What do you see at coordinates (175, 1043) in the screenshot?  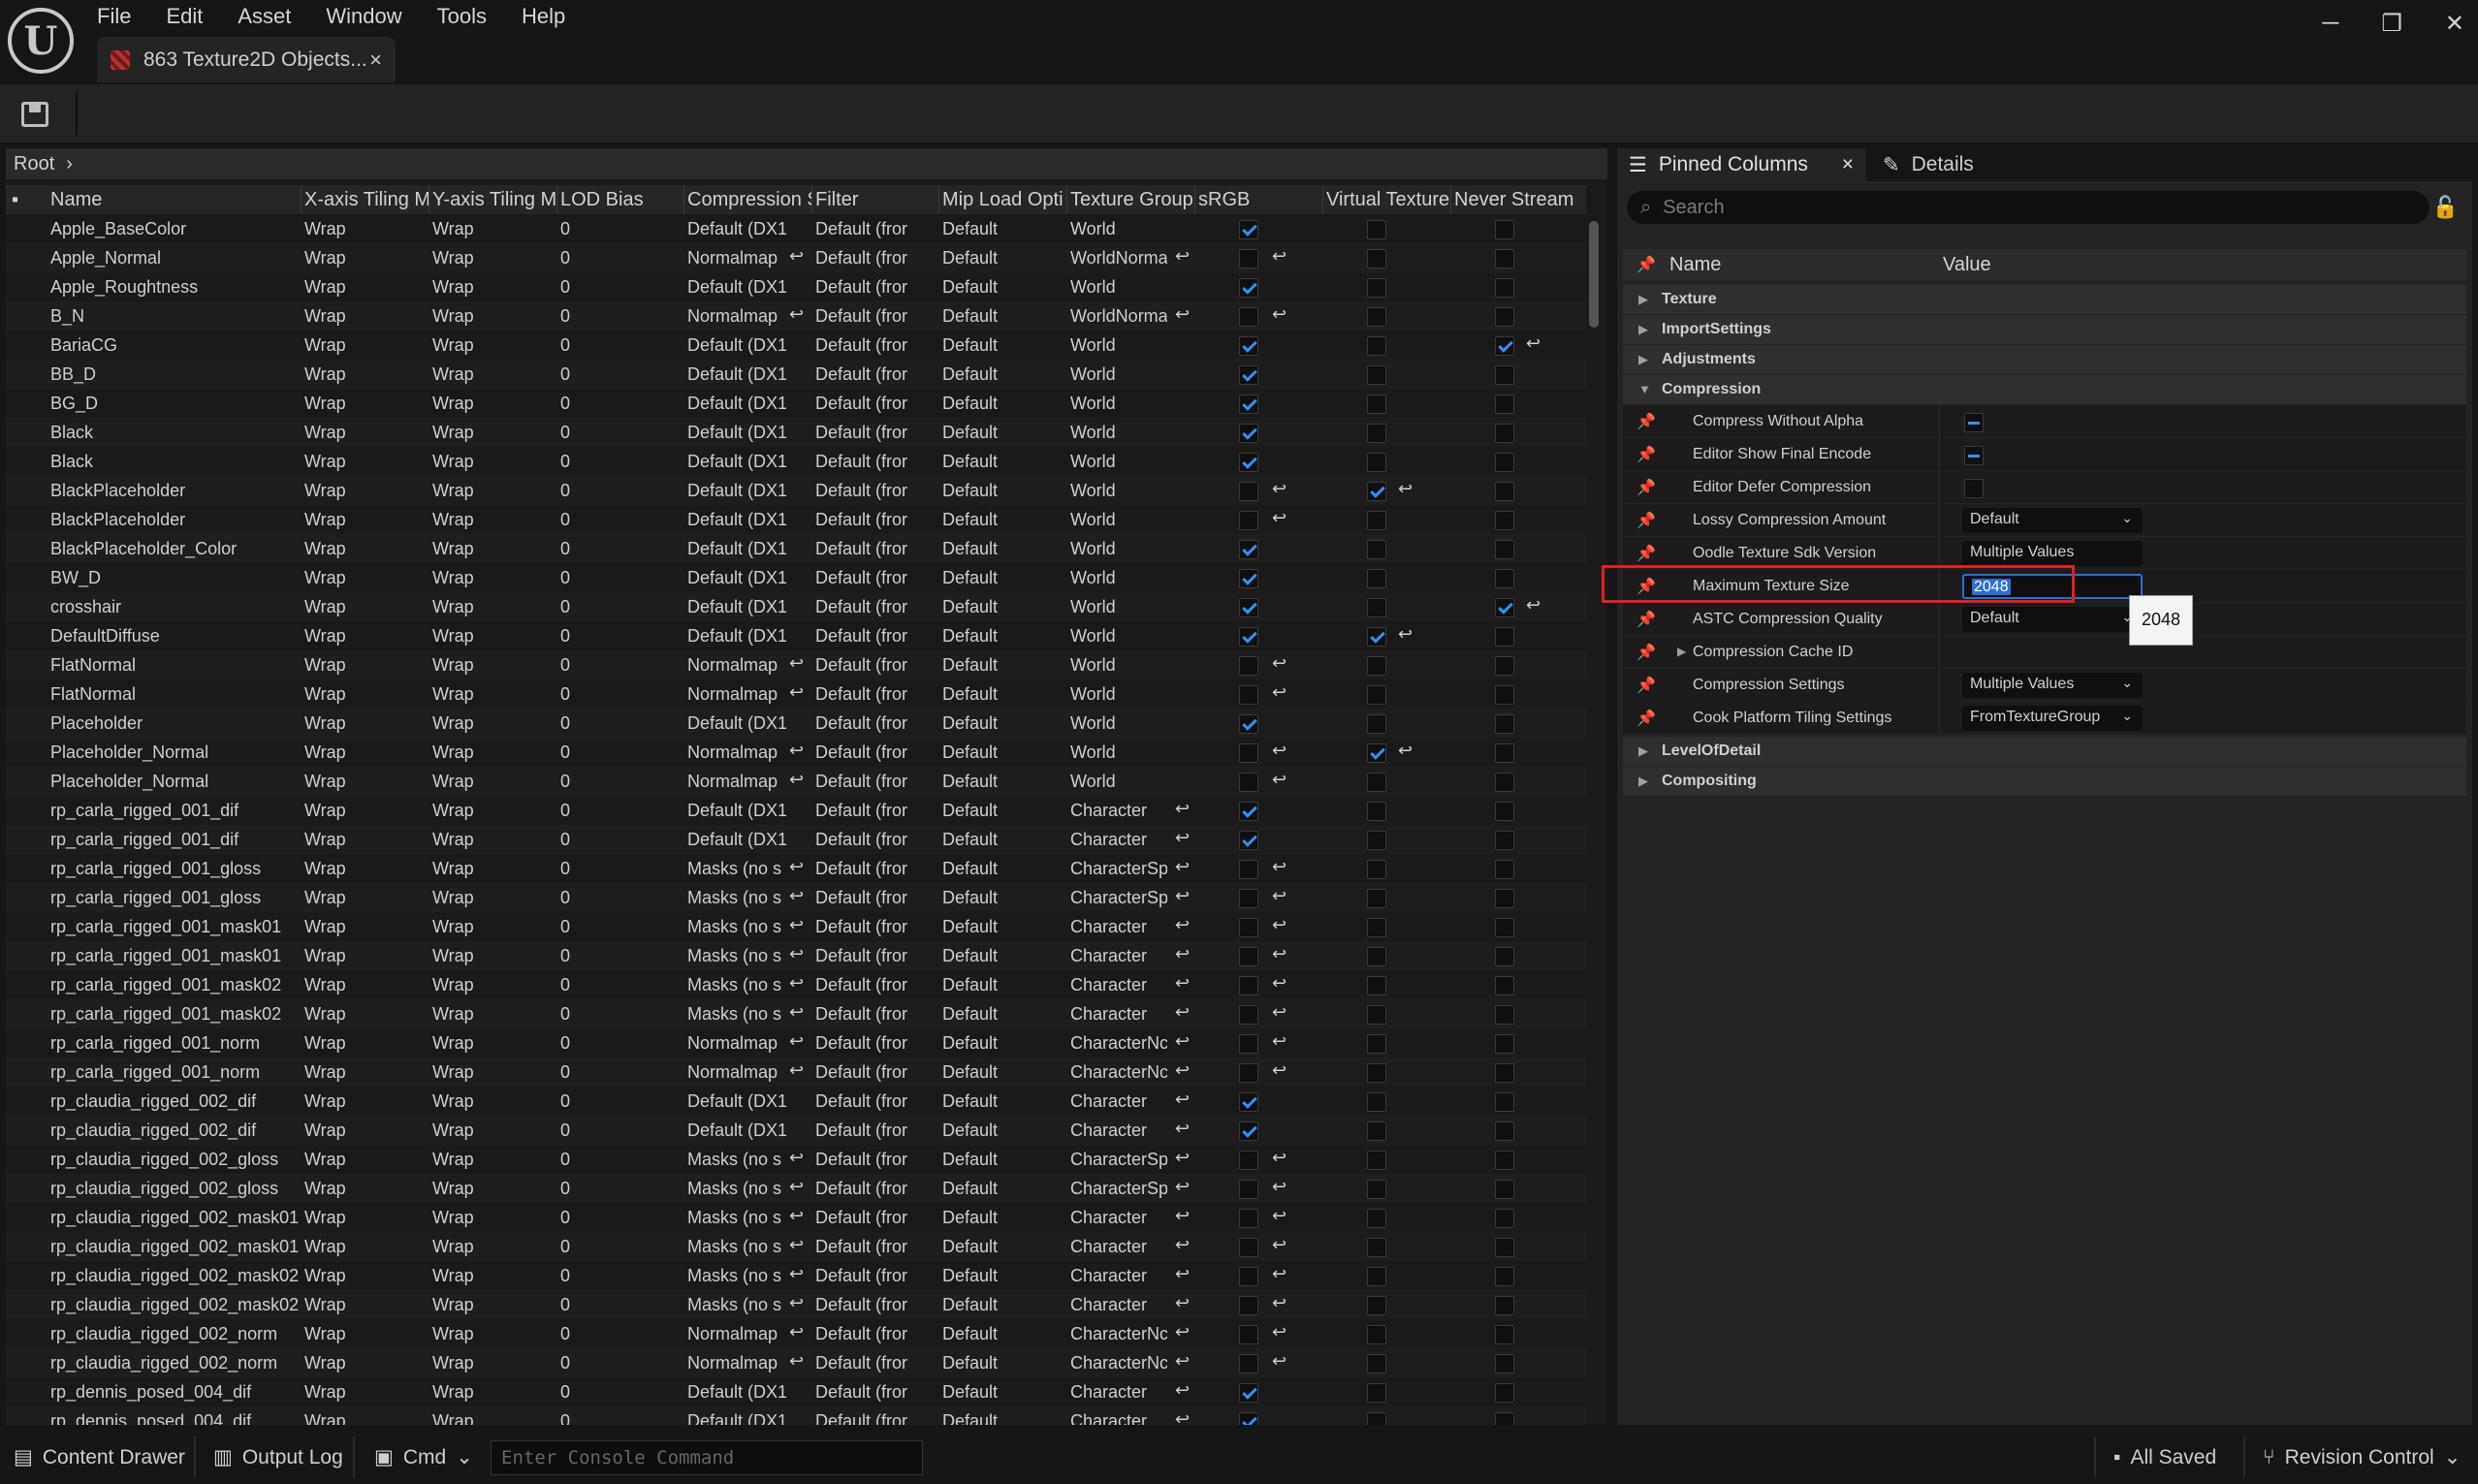 I see `asset-name-cell: rp_carla_rigged_001_norm` at bounding box center [175, 1043].